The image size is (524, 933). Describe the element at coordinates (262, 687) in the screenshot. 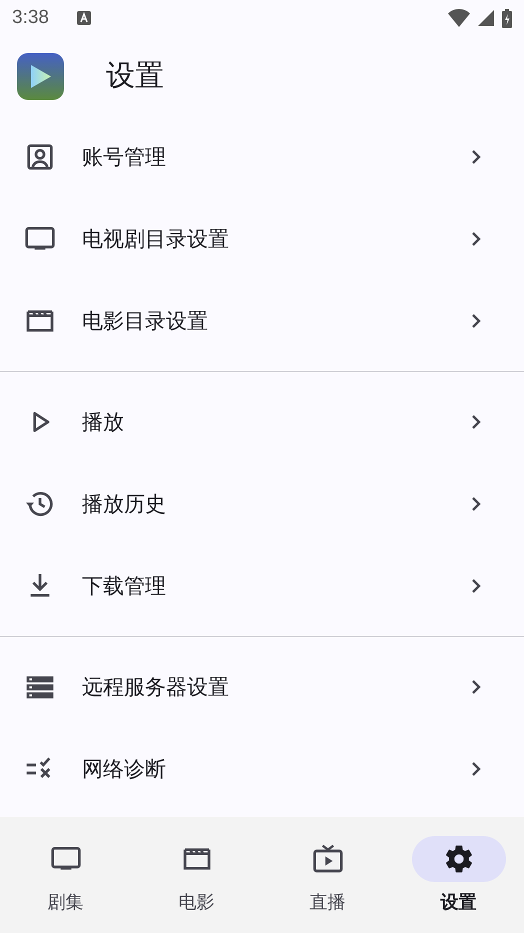

I see `settings-item: 远程服务器设置` at that location.